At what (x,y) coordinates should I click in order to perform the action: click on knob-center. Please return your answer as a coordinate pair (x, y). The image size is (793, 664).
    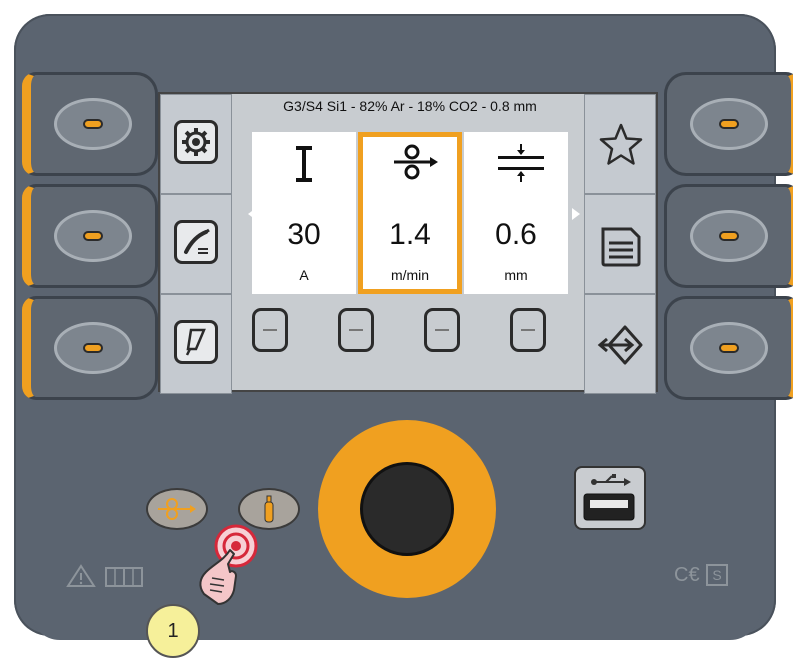
    Looking at the image, I should click on (407, 509).